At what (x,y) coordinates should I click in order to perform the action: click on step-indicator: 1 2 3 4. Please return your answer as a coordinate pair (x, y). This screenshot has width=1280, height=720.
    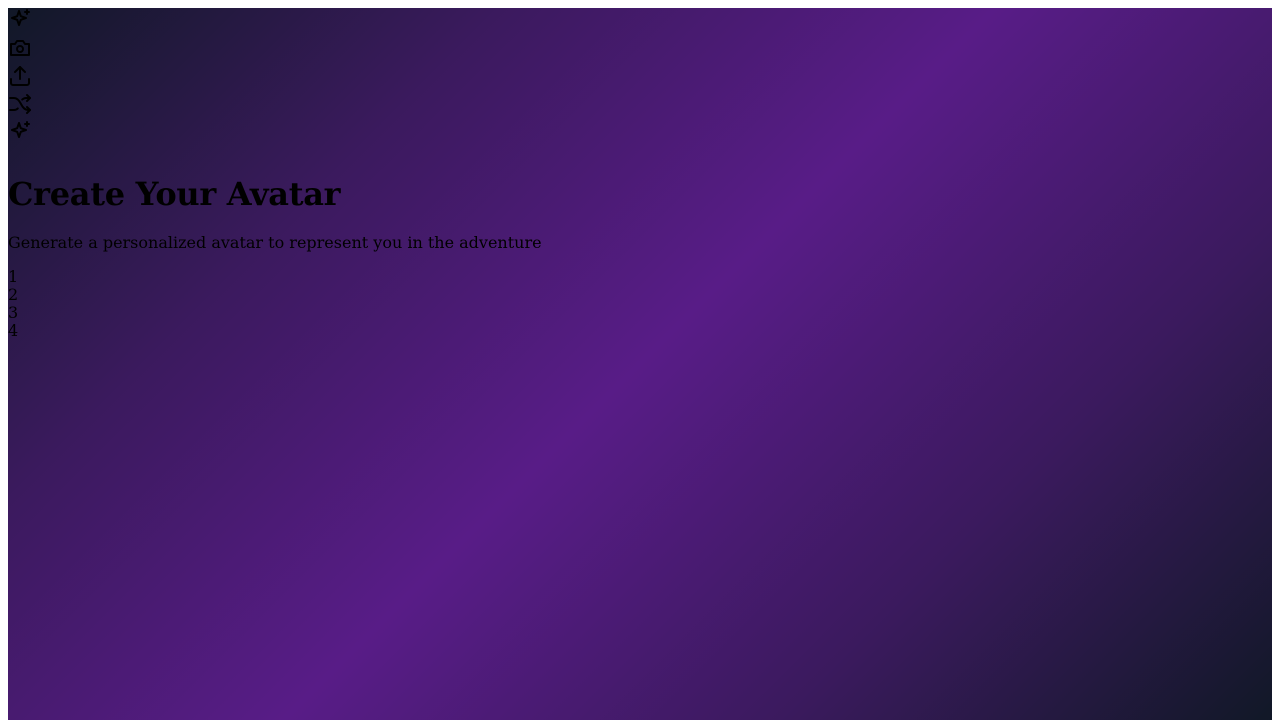
    Looking at the image, I should click on (640, 304).